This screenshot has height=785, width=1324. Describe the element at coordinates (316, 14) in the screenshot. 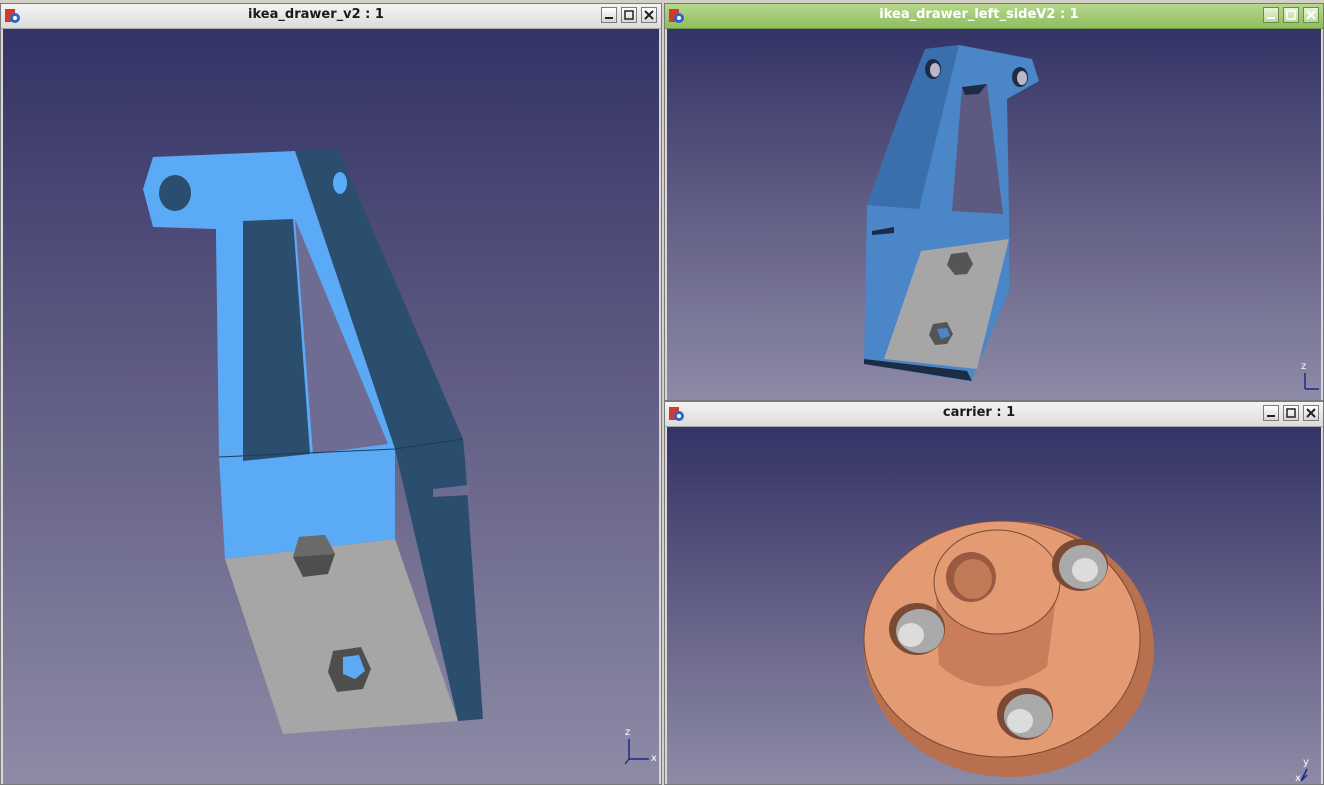

I see `window-title: ikea_drawer_v2 : 1` at that location.